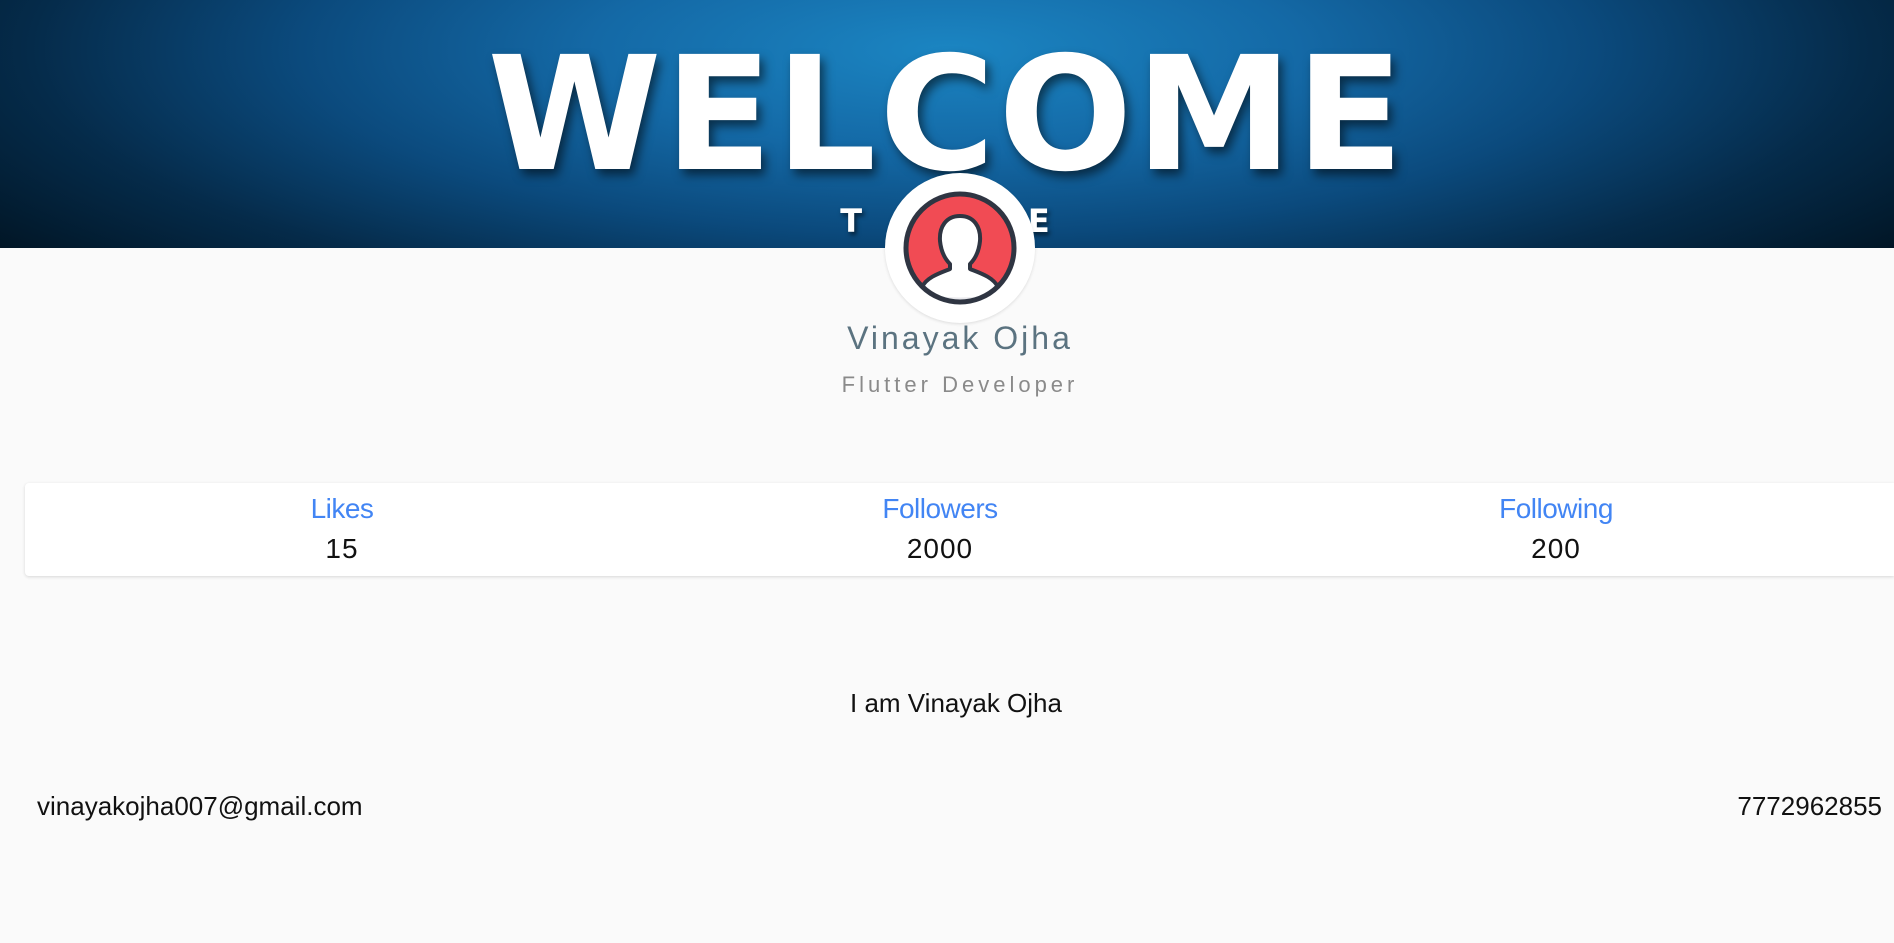 The image size is (1894, 943). Describe the element at coordinates (200, 806) in the screenshot. I see `email-text: vinayakojha007@gmail.com` at that location.